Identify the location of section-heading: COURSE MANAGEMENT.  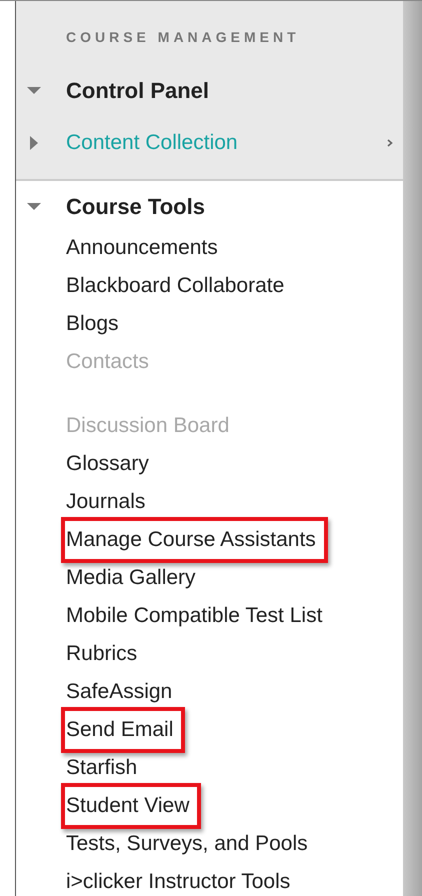
(183, 37).